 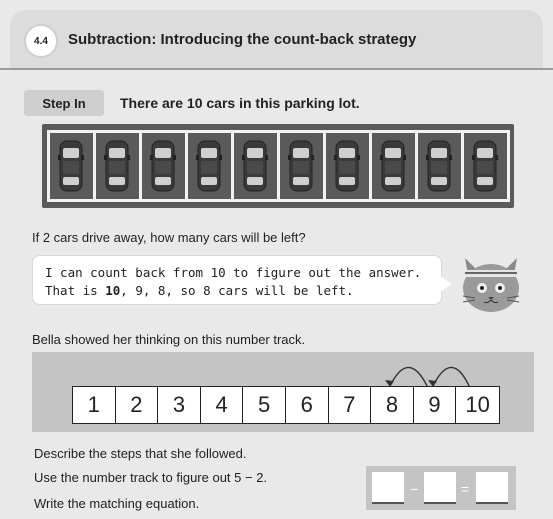 What do you see at coordinates (491, 285) in the screenshot?
I see `cat-character-icon` at bounding box center [491, 285].